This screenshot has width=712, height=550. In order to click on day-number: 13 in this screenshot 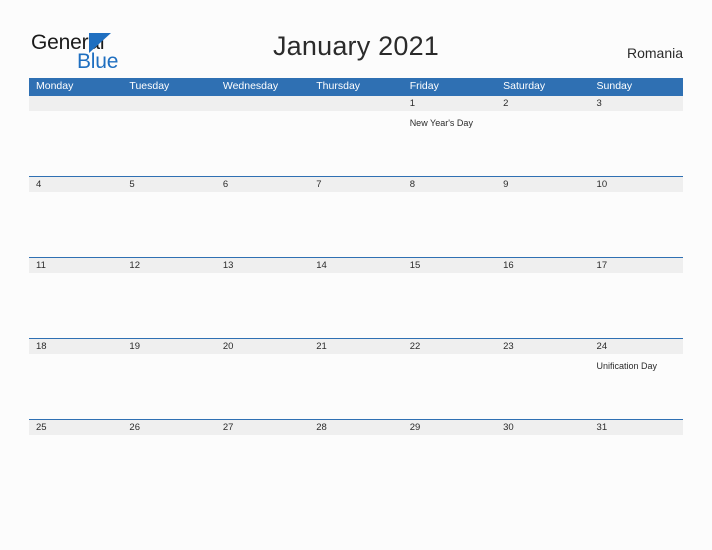, I will do `click(262, 265)`.